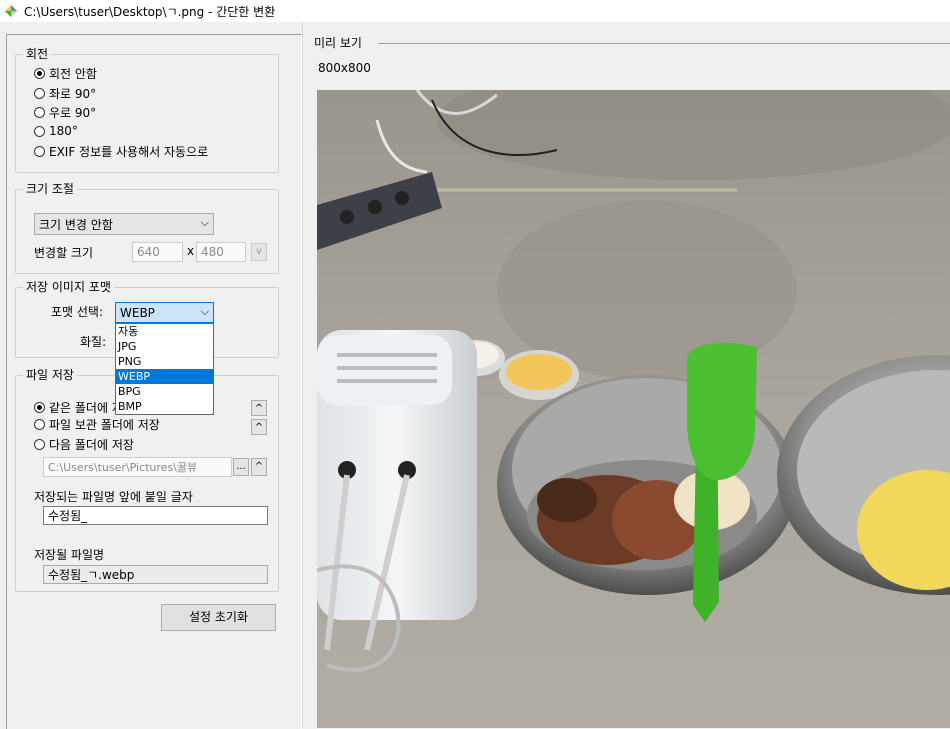  I want to click on save-folder-path-input: C:\Users\tuser\Pictures\꿀뷰, so click(137, 467).